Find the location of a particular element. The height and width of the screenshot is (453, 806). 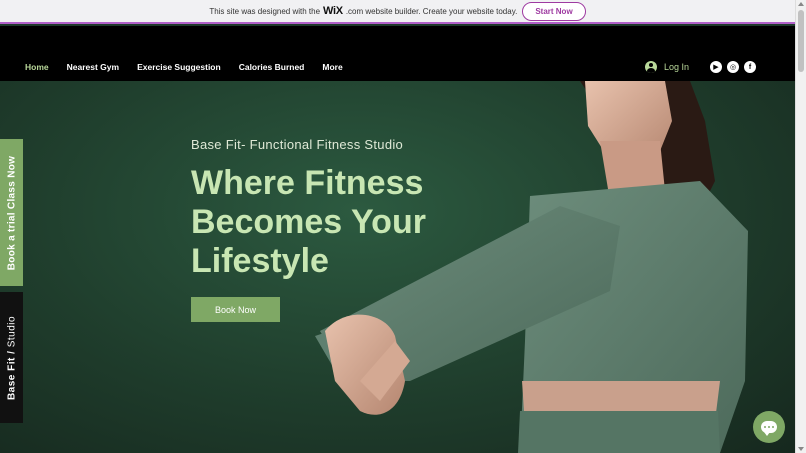

nav-item-exercise-suggestion: Exercise Suggestion is located at coordinates (179, 67).